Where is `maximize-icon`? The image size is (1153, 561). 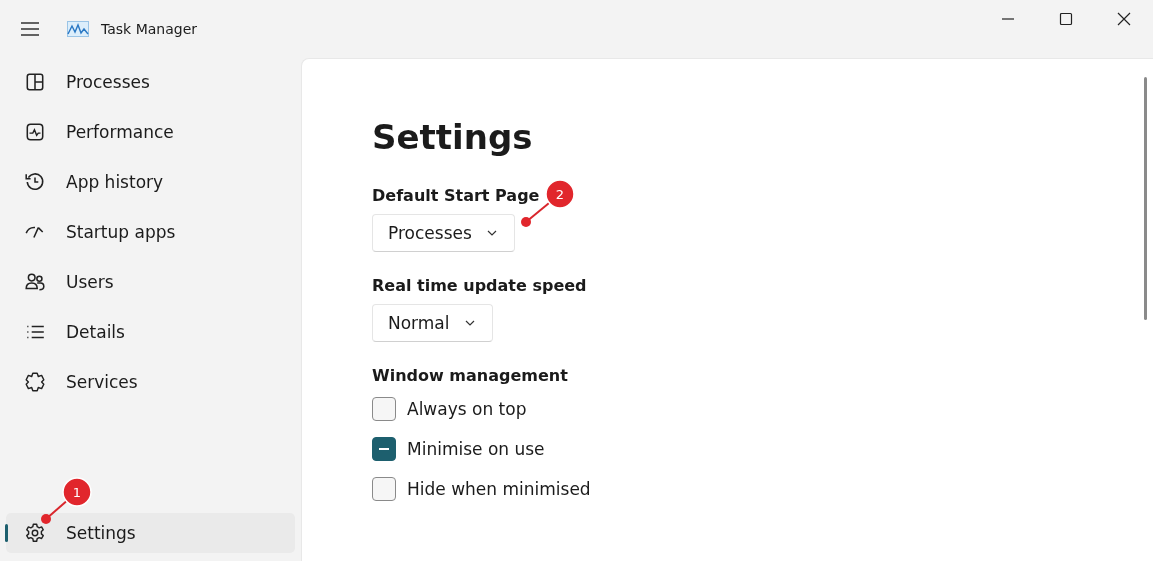 maximize-icon is located at coordinates (1066, 19).